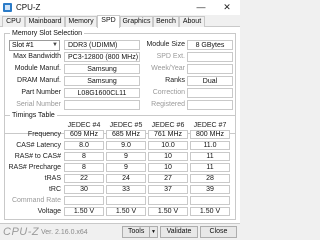 This screenshot has width=320, height=240. What do you see at coordinates (168, 134) in the screenshot?
I see `timing-cell: 761 MHz` at bounding box center [168, 134].